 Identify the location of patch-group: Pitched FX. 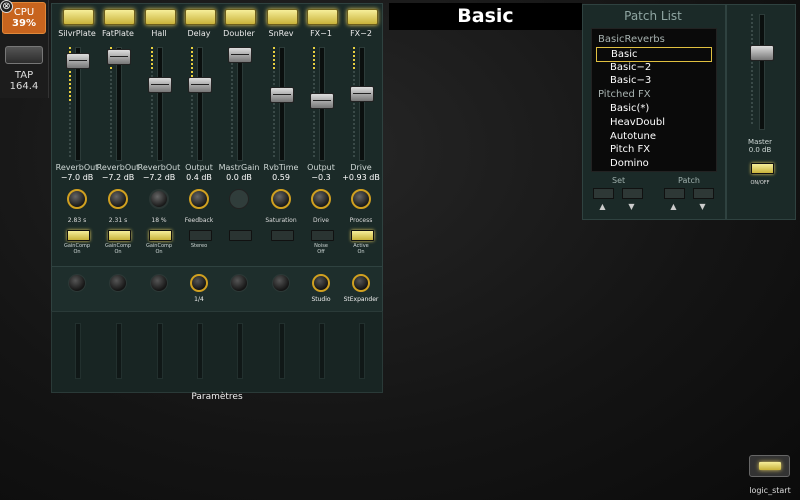
(654, 94).